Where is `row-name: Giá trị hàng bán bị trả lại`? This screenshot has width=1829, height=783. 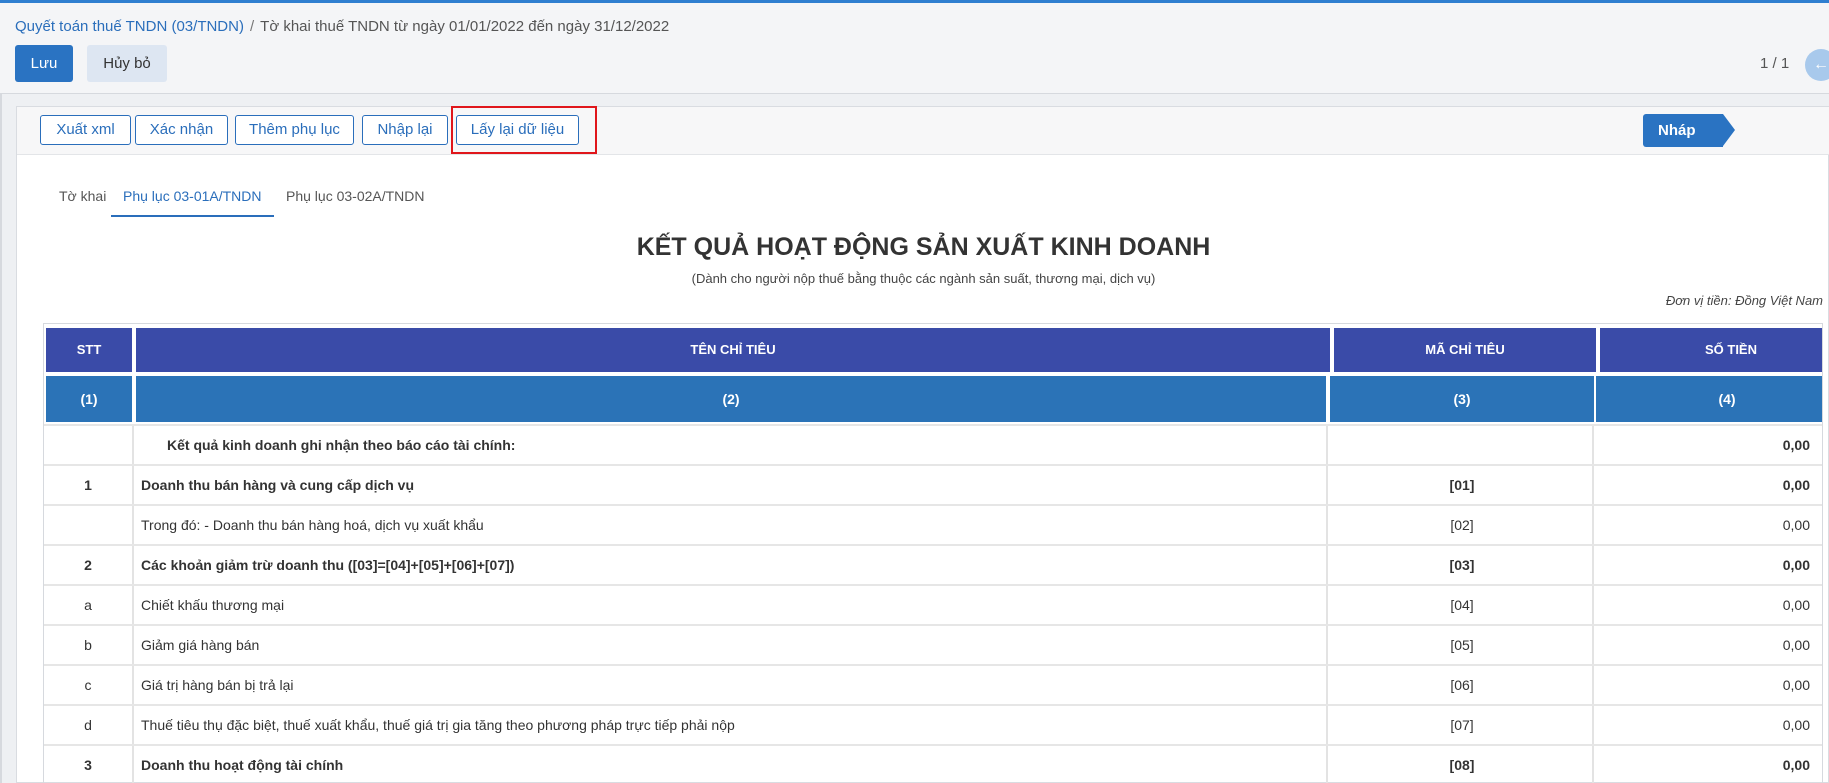 row-name: Giá trị hàng bán bị trả lại is located at coordinates (217, 685).